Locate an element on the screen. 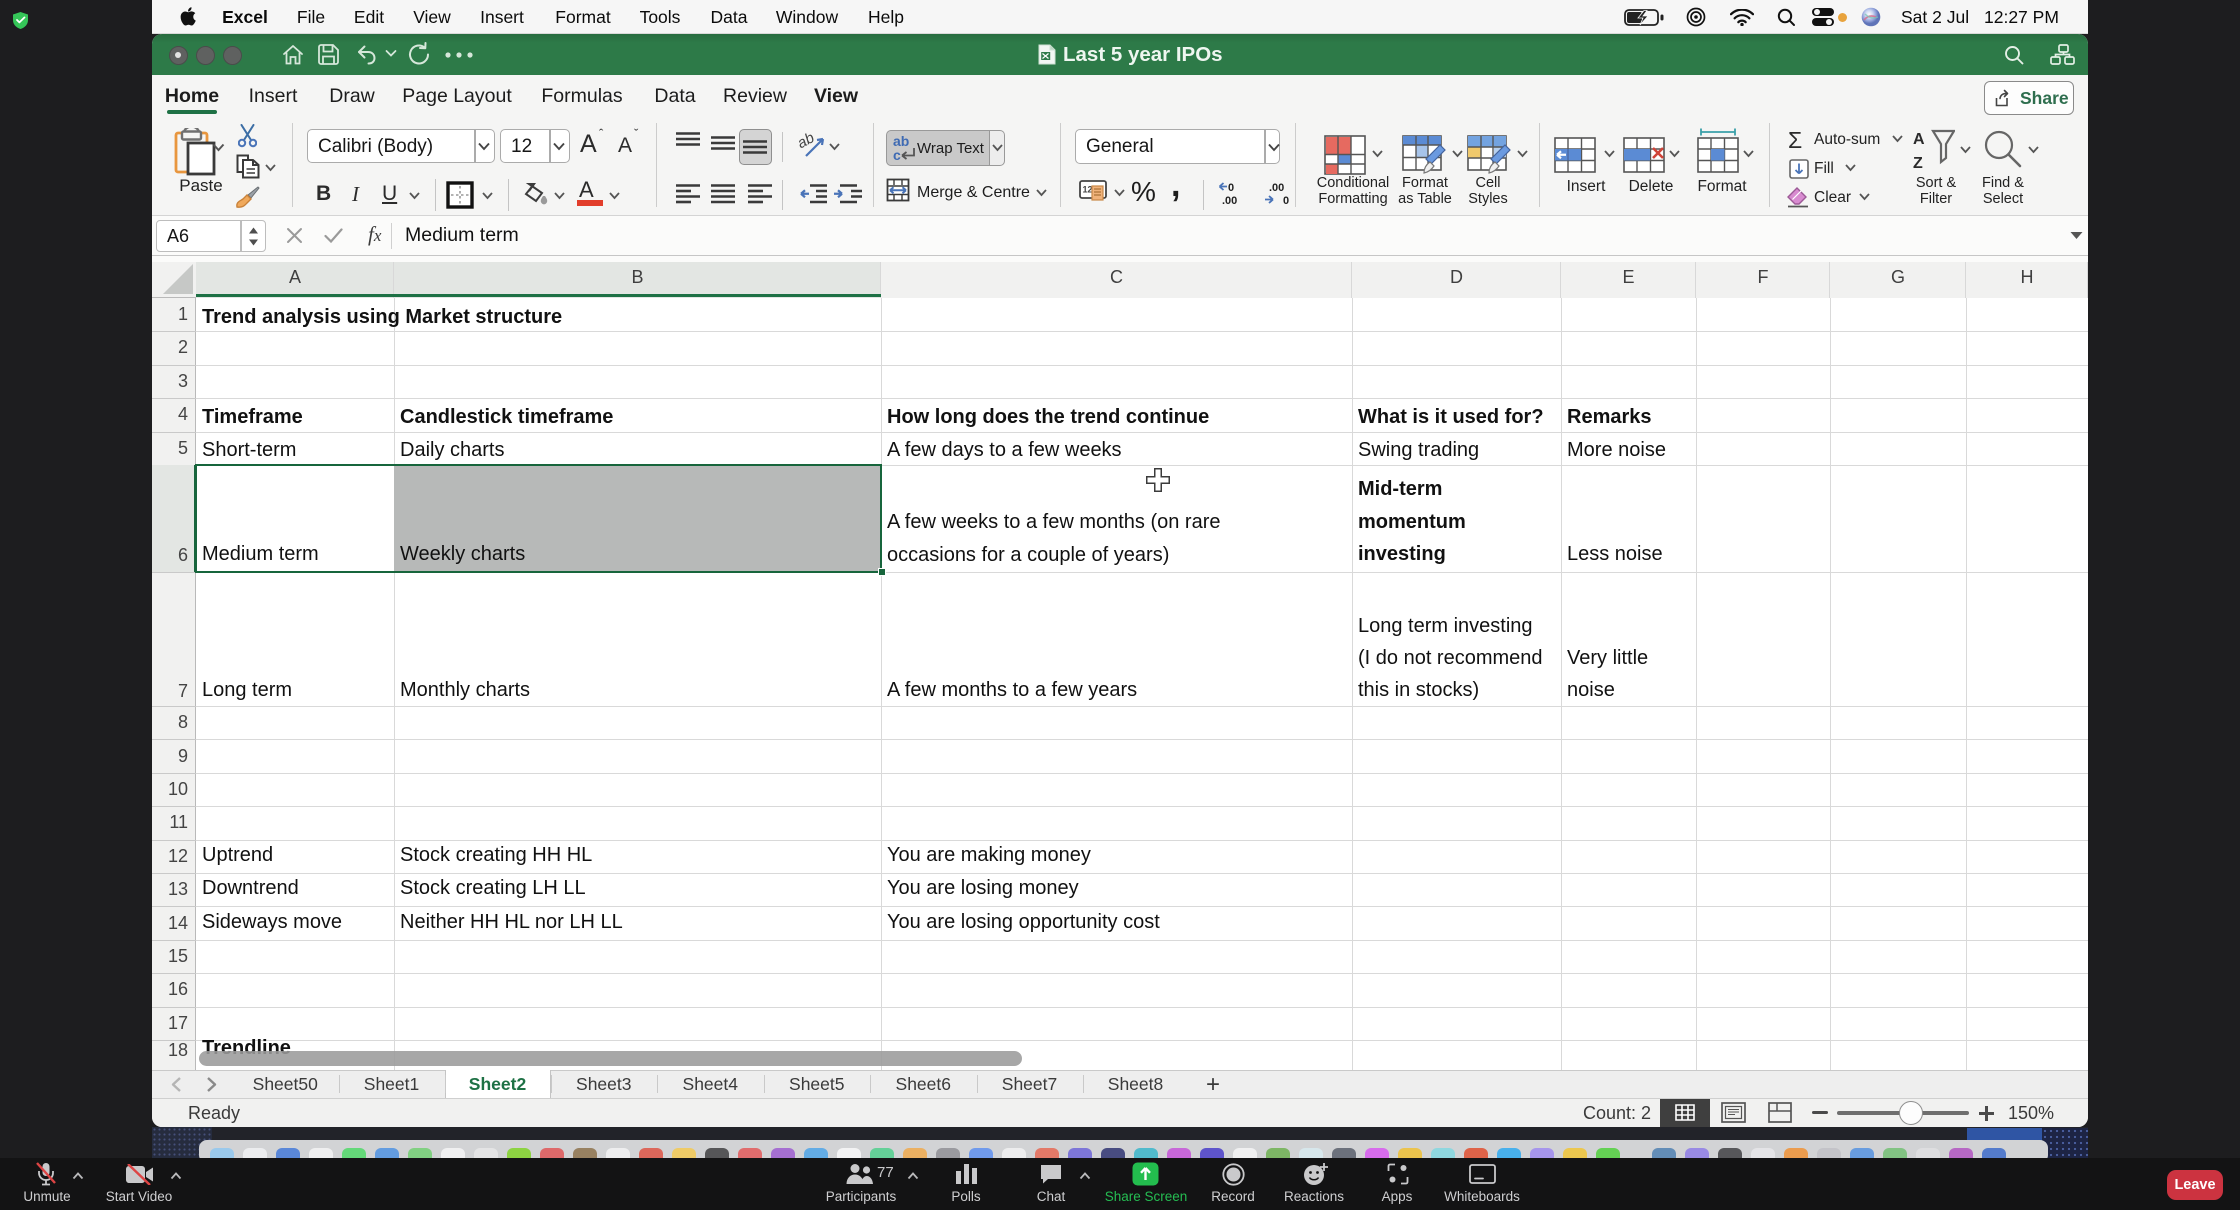 This screenshot has width=2240, height=1210. svg-text: ab is located at coordinates (808, 142).